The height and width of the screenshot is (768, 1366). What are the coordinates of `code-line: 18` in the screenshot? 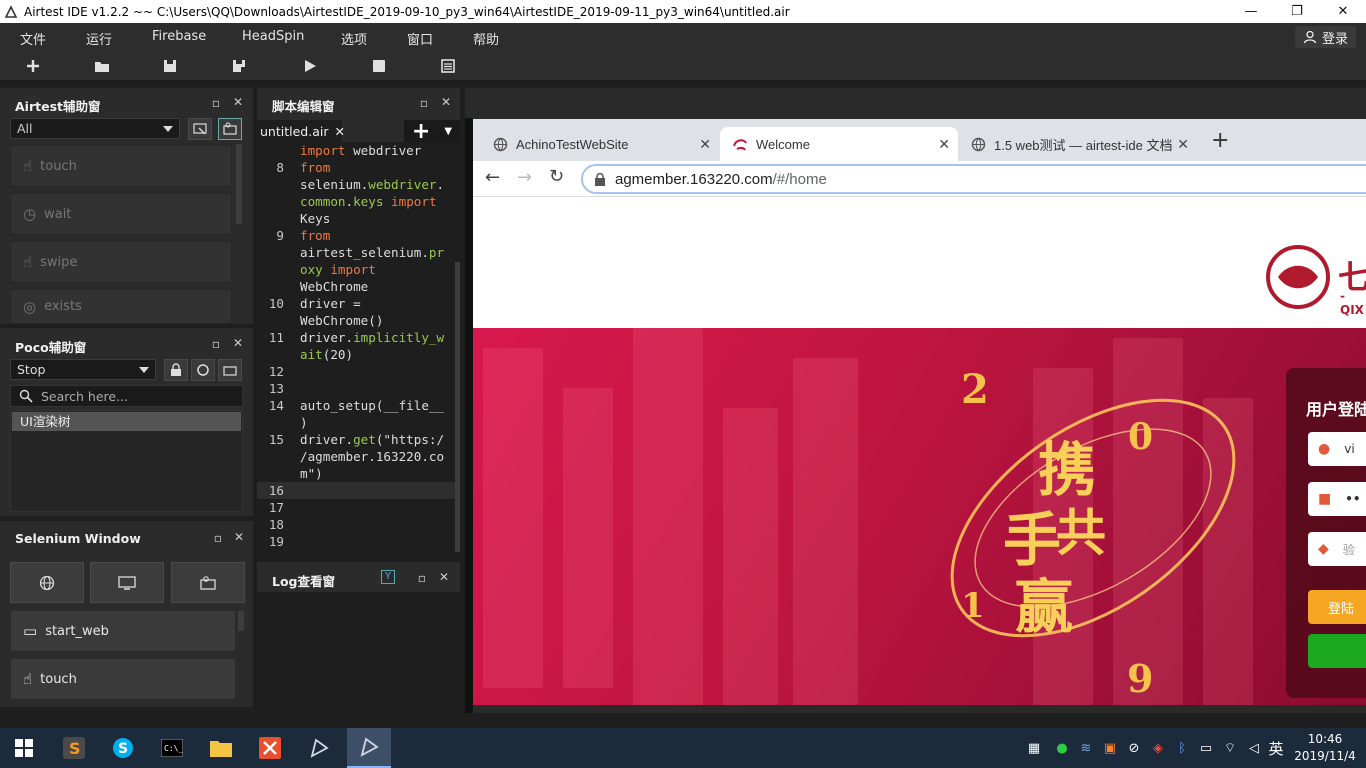 It's located at (358, 524).